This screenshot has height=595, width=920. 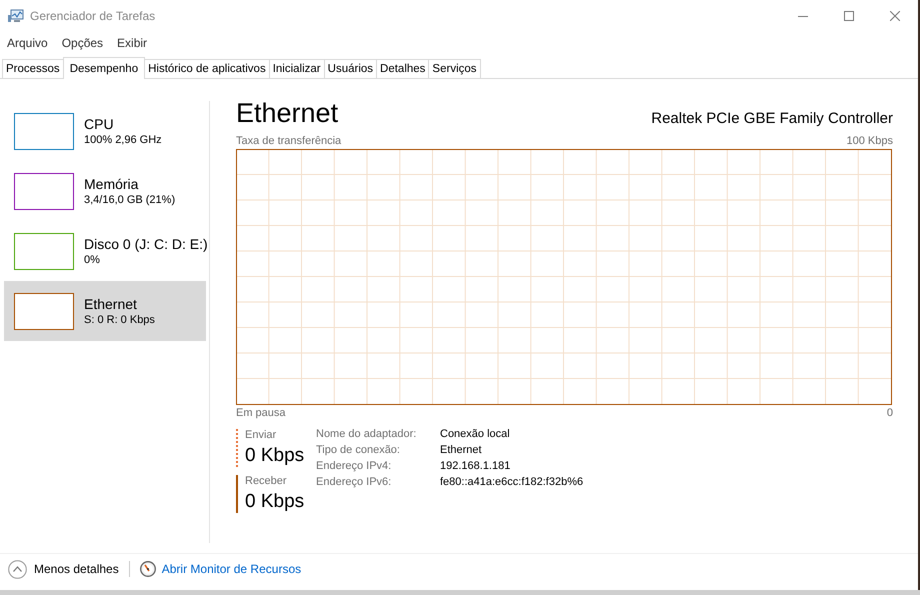 What do you see at coordinates (132, 43) in the screenshot?
I see `menu-item: Exibir` at bounding box center [132, 43].